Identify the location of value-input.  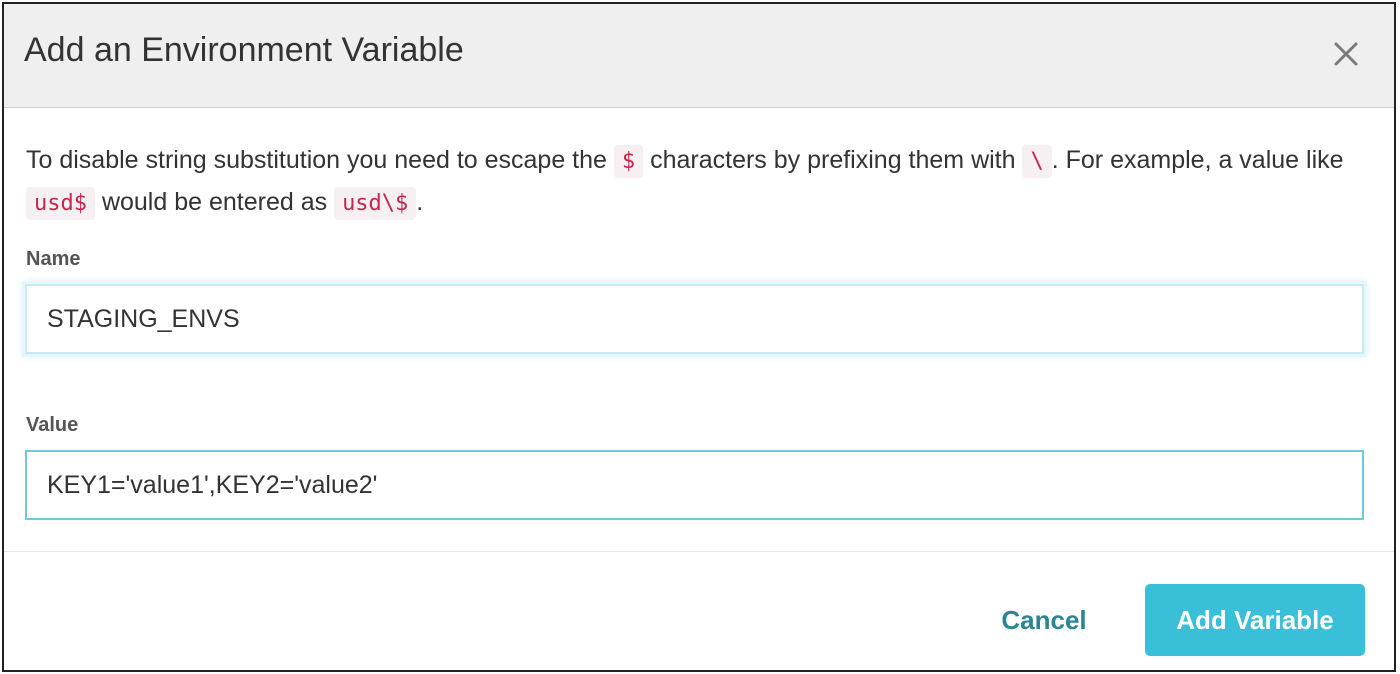
(694, 485).